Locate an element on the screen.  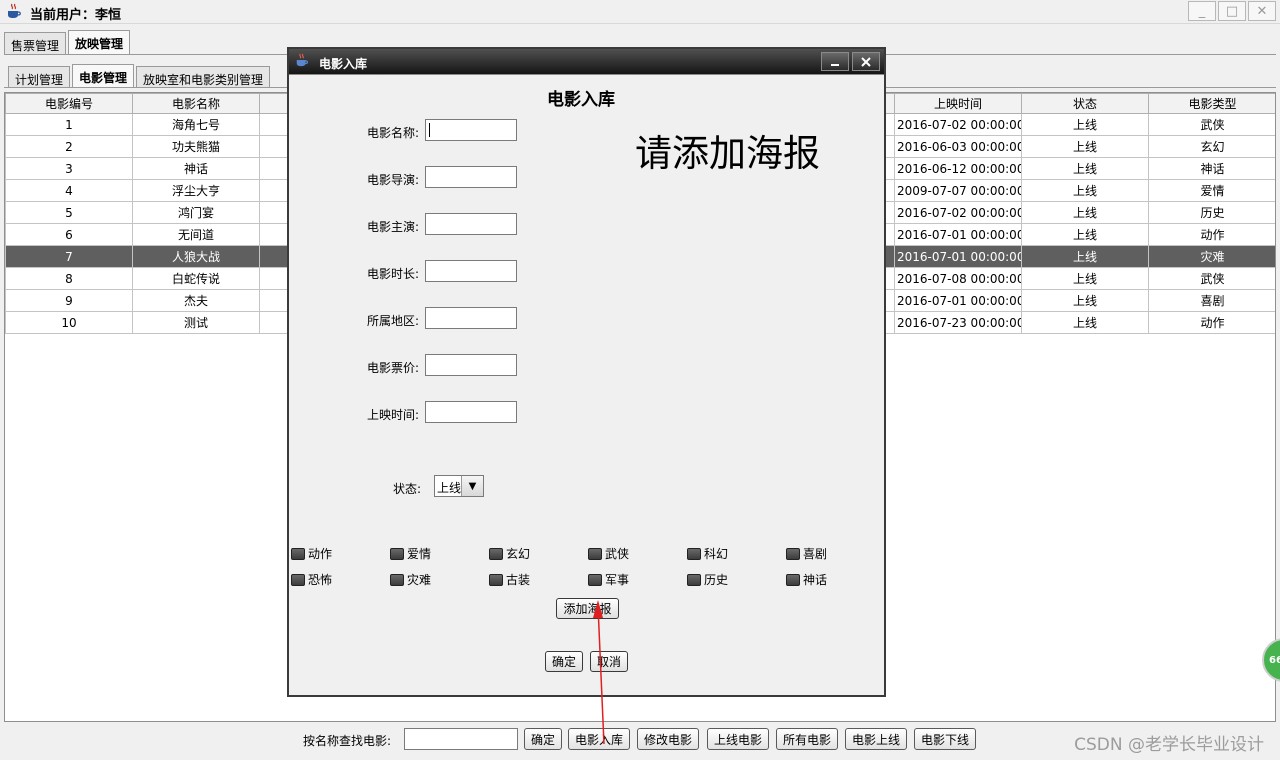
set-online-button: 电影上线 is located at coordinates (876, 739).